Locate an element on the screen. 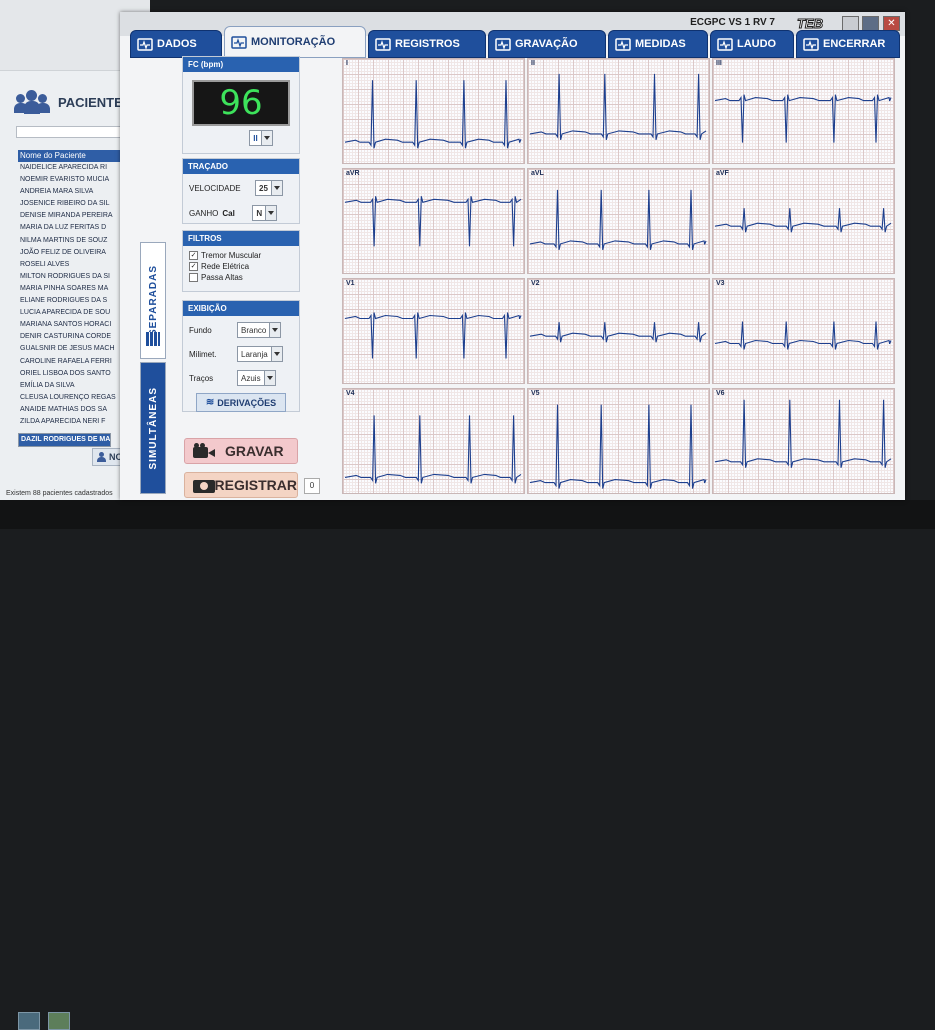  velocidade-select: 25 is located at coordinates (269, 188).